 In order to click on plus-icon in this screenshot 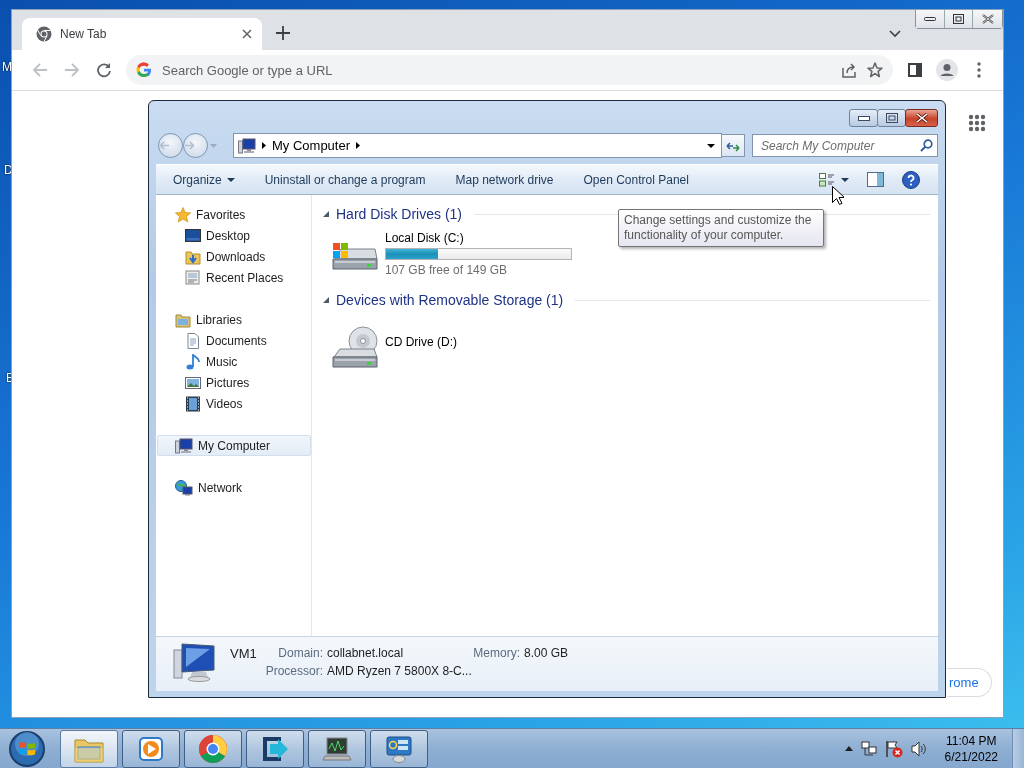, I will do `click(283, 33)`.